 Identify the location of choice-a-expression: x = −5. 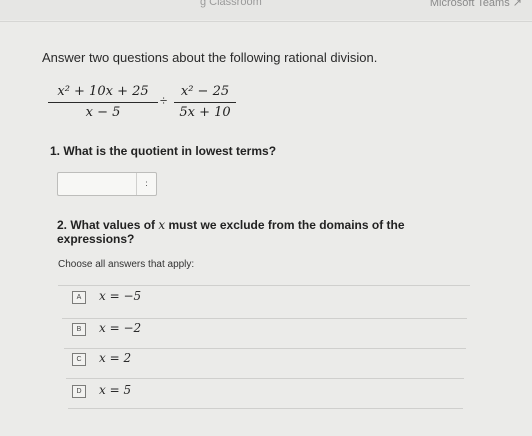
(120, 296).